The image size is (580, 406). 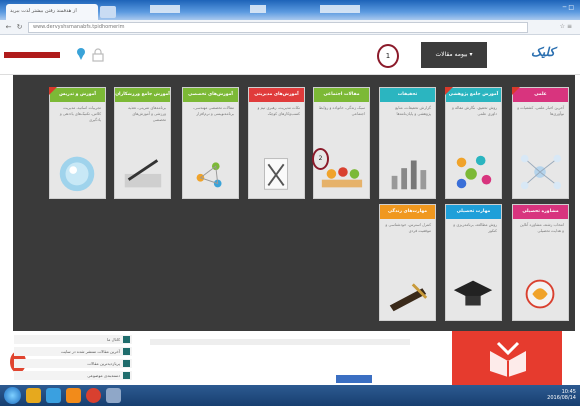 What do you see at coordinates (540, 95) in the screenshot?
I see `category-card-title: علمی` at bounding box center [540, 95].